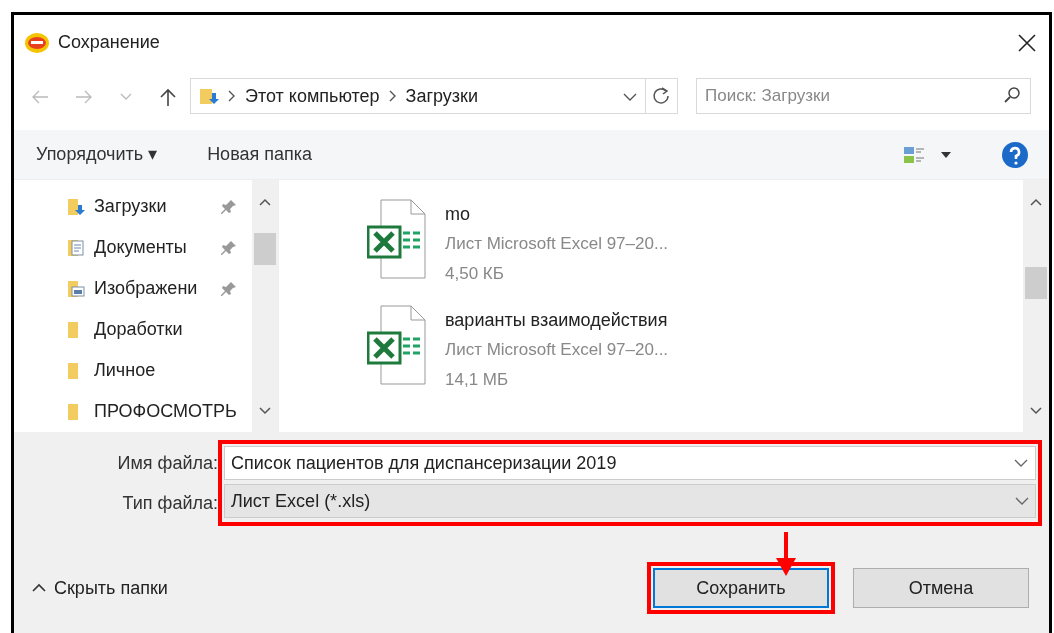  I want to click on close-button, so click(1027, 42).